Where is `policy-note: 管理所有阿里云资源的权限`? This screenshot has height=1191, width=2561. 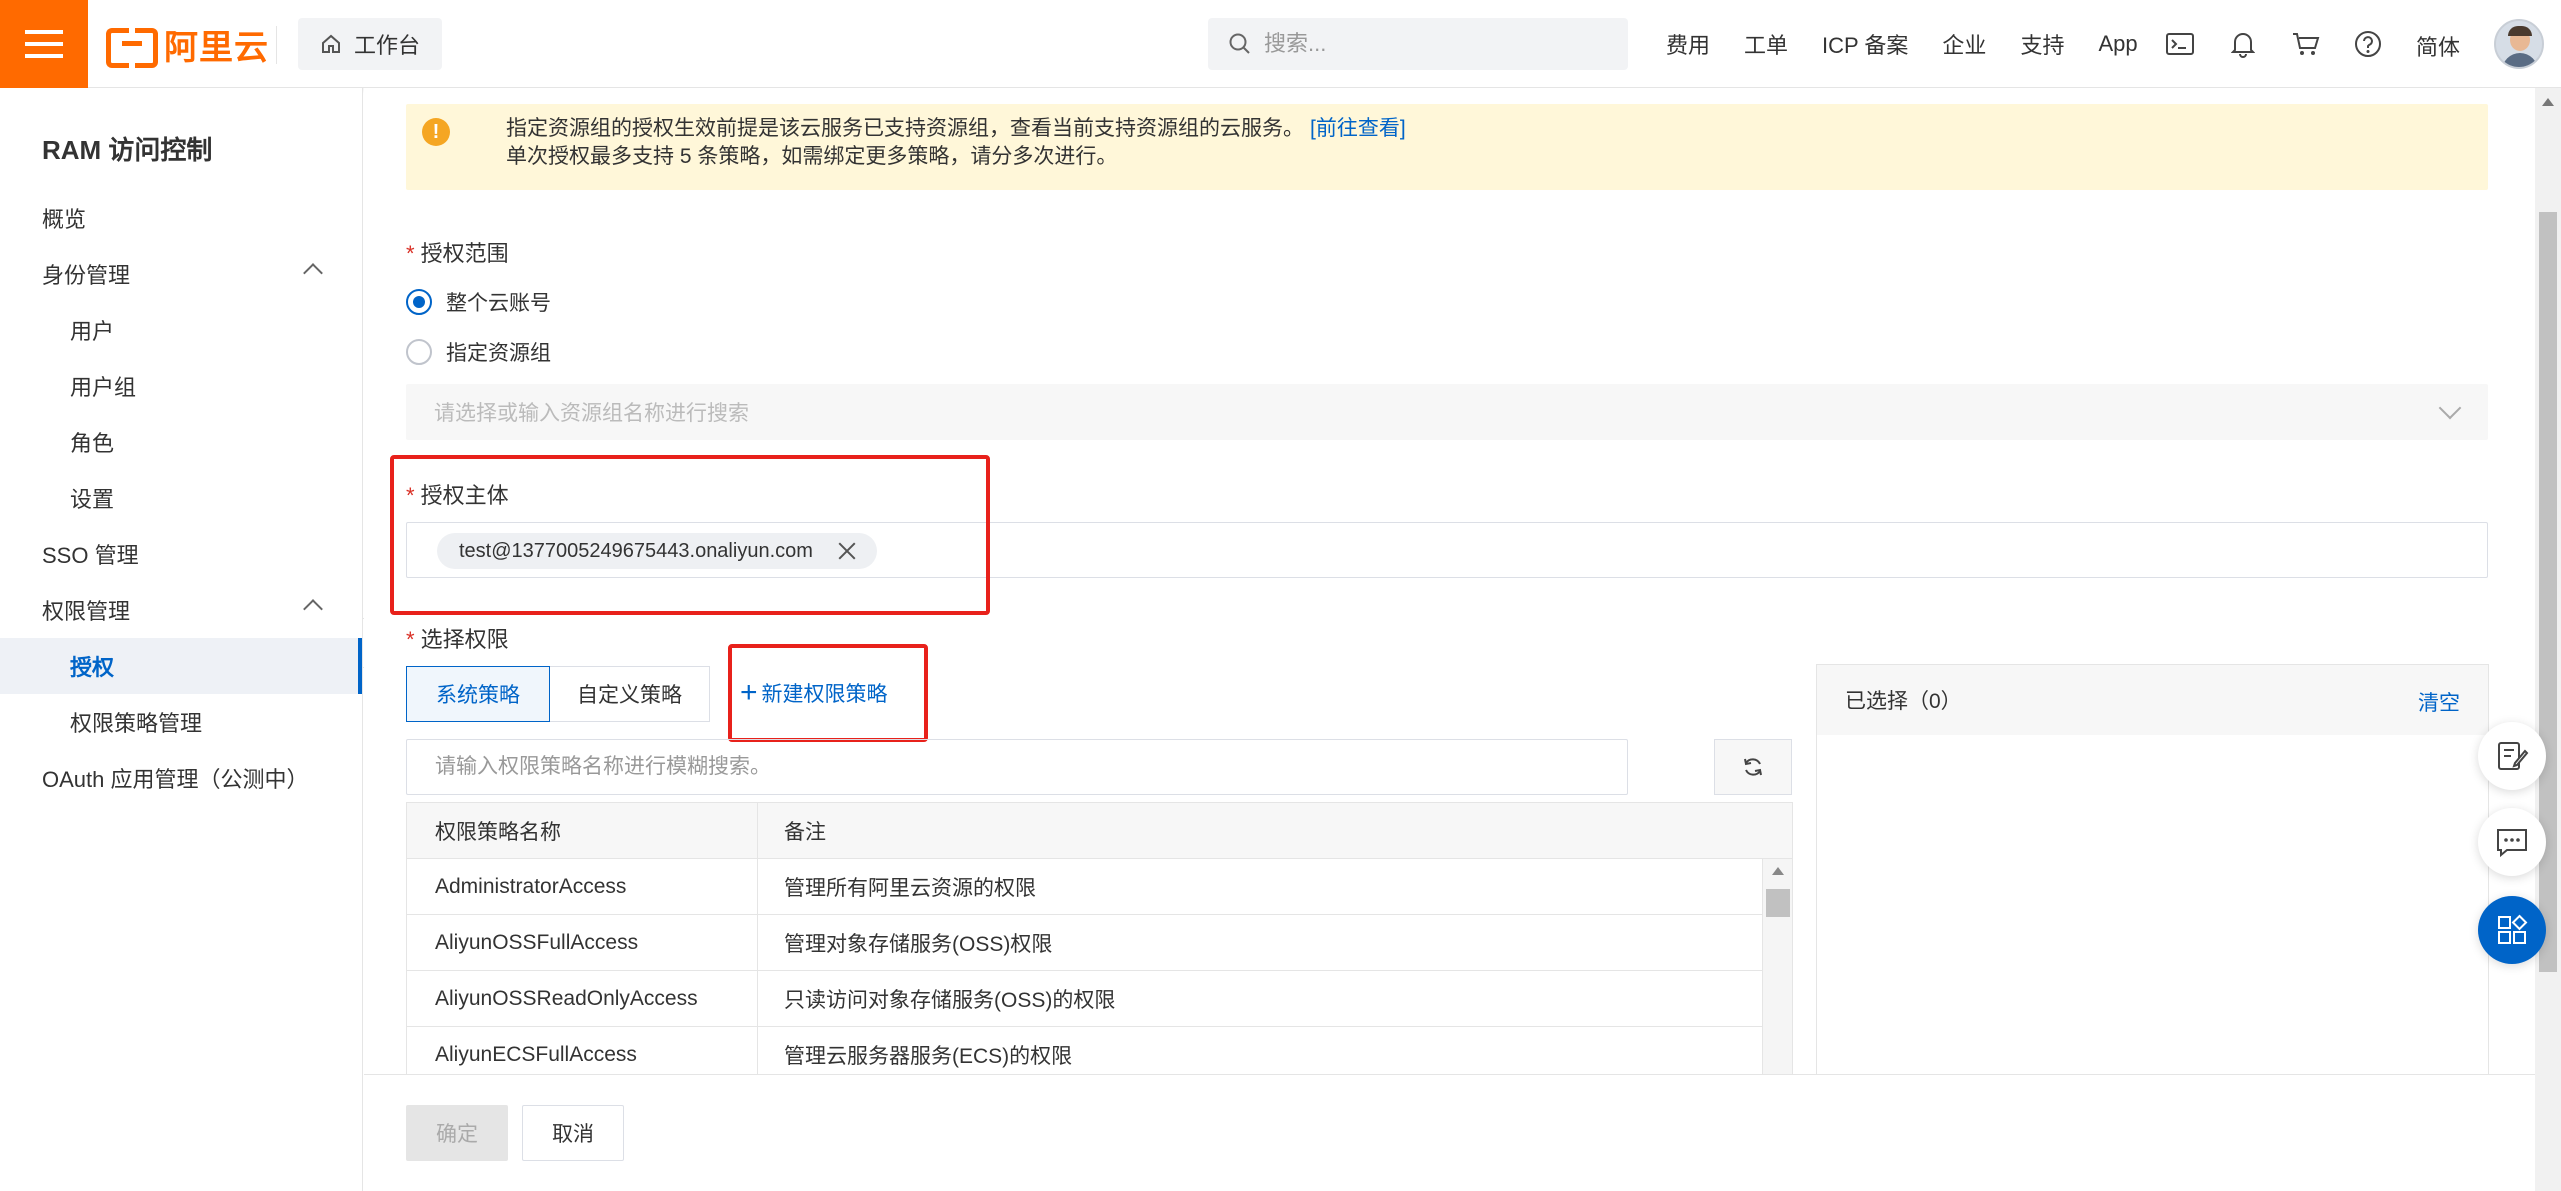
policy-note: 管理所有阿里云资源的权限 is located at coordinates (910, 888).